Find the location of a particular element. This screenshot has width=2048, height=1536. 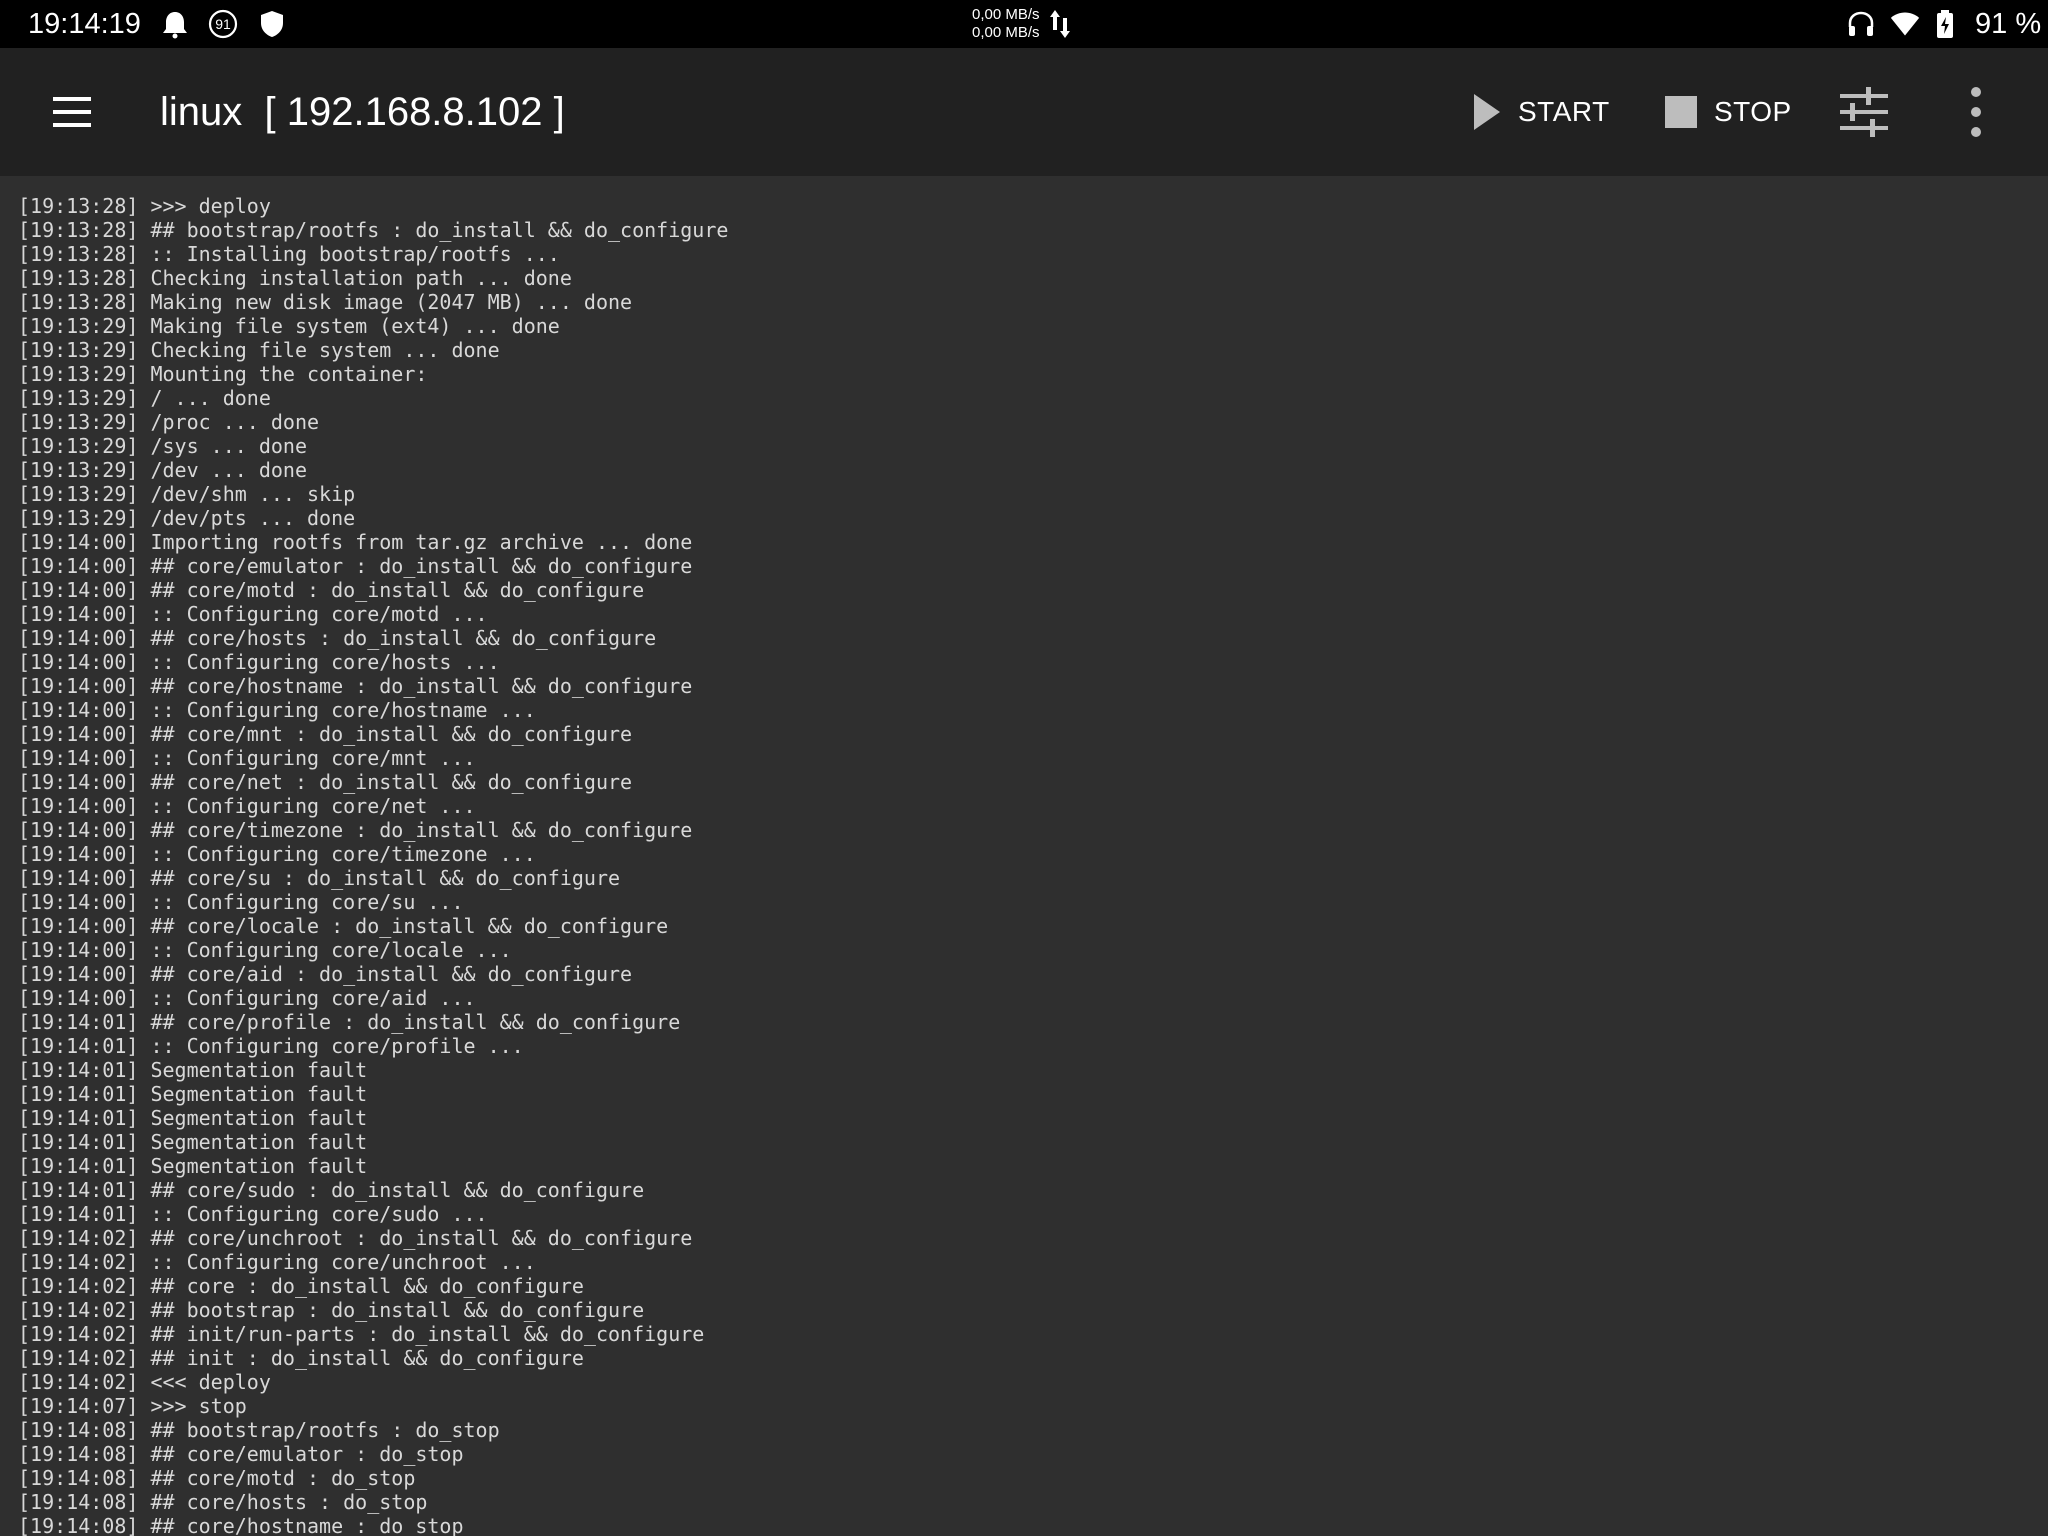

log-line: [19:13:29] /dev ... done is located at coordinates (162, 470).